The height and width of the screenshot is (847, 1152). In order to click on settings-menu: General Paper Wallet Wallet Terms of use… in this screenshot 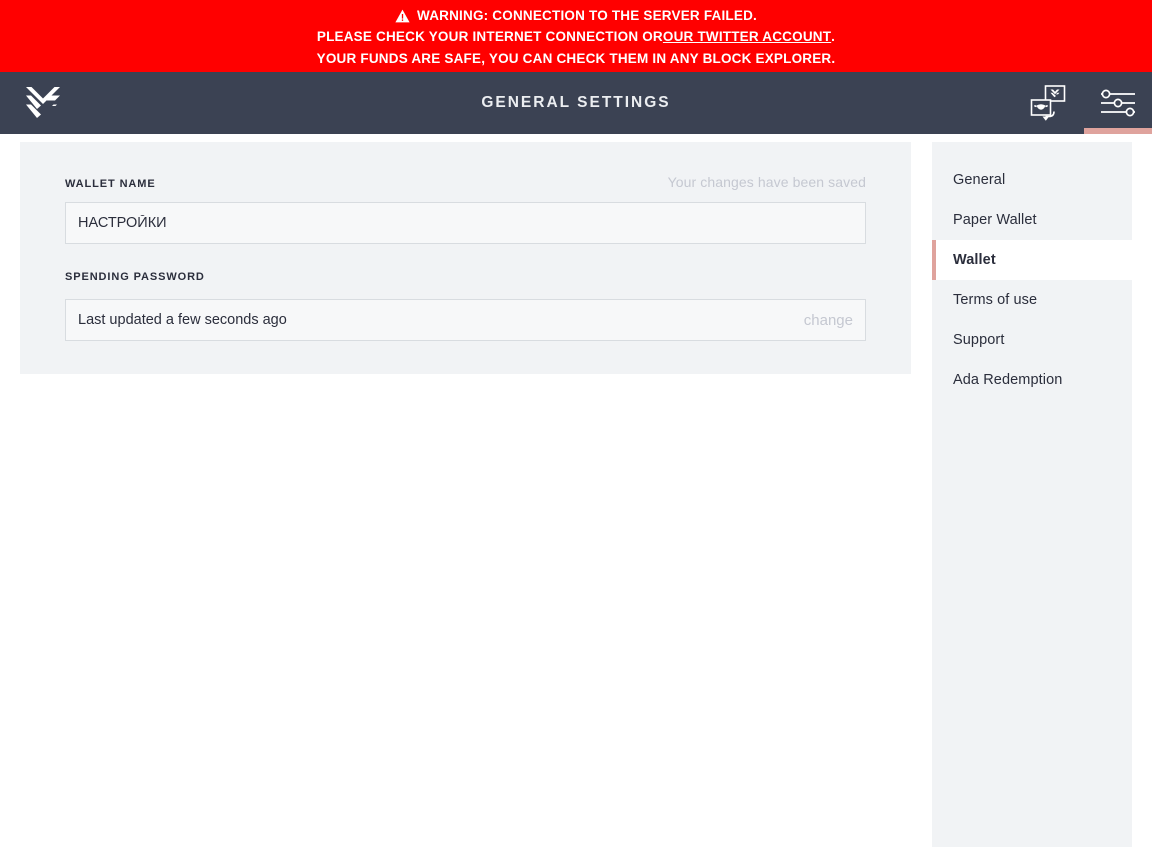, I will do `click(1032, 494)`.